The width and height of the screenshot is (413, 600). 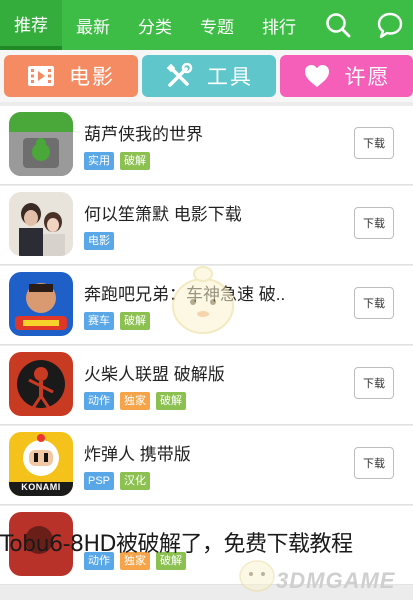 I want to click on tag-racing: 赛车, so click(x=99, y=321).